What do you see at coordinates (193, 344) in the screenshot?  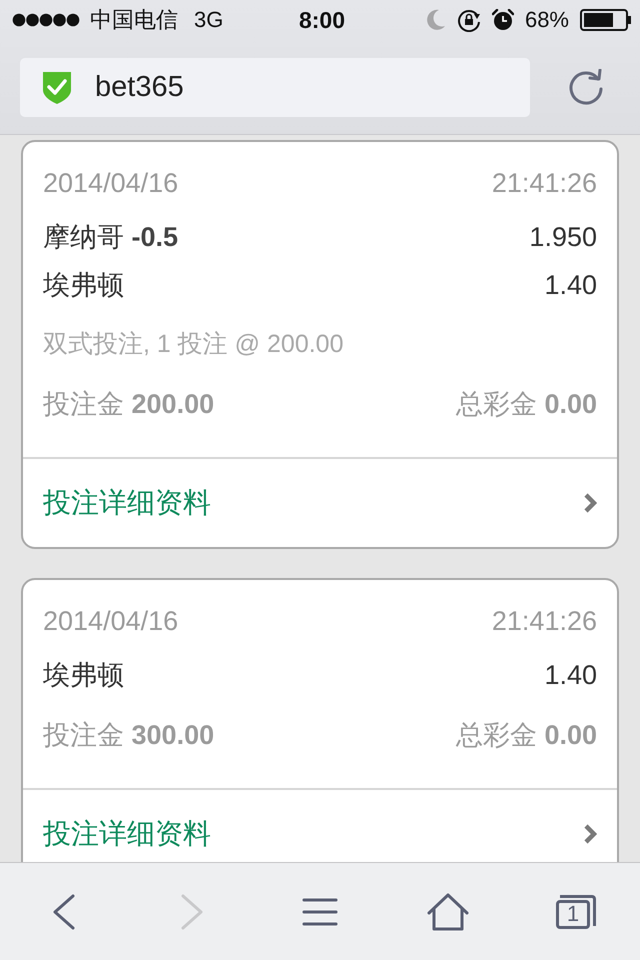 I see `bet-type: 双式投注, 1 投注 @ 200.00` at bounding box center [193, 344].